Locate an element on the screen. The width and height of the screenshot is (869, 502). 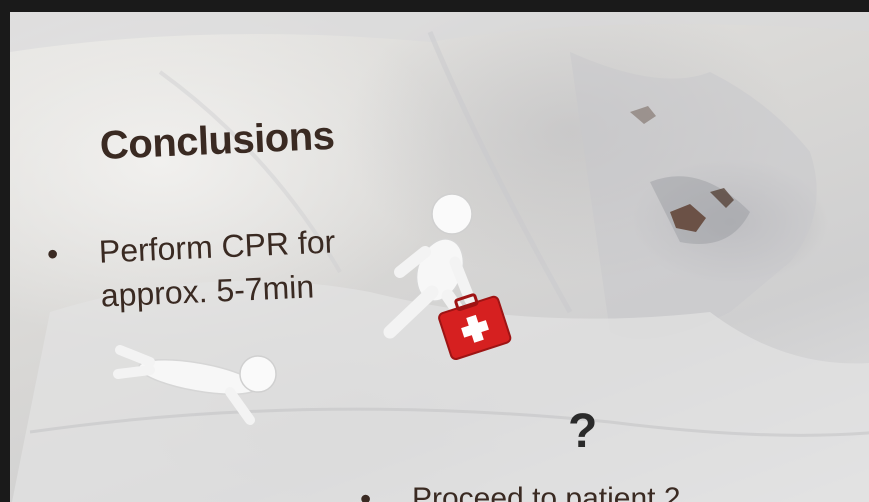
question-mark: ? is located at coordinates (583, 431).